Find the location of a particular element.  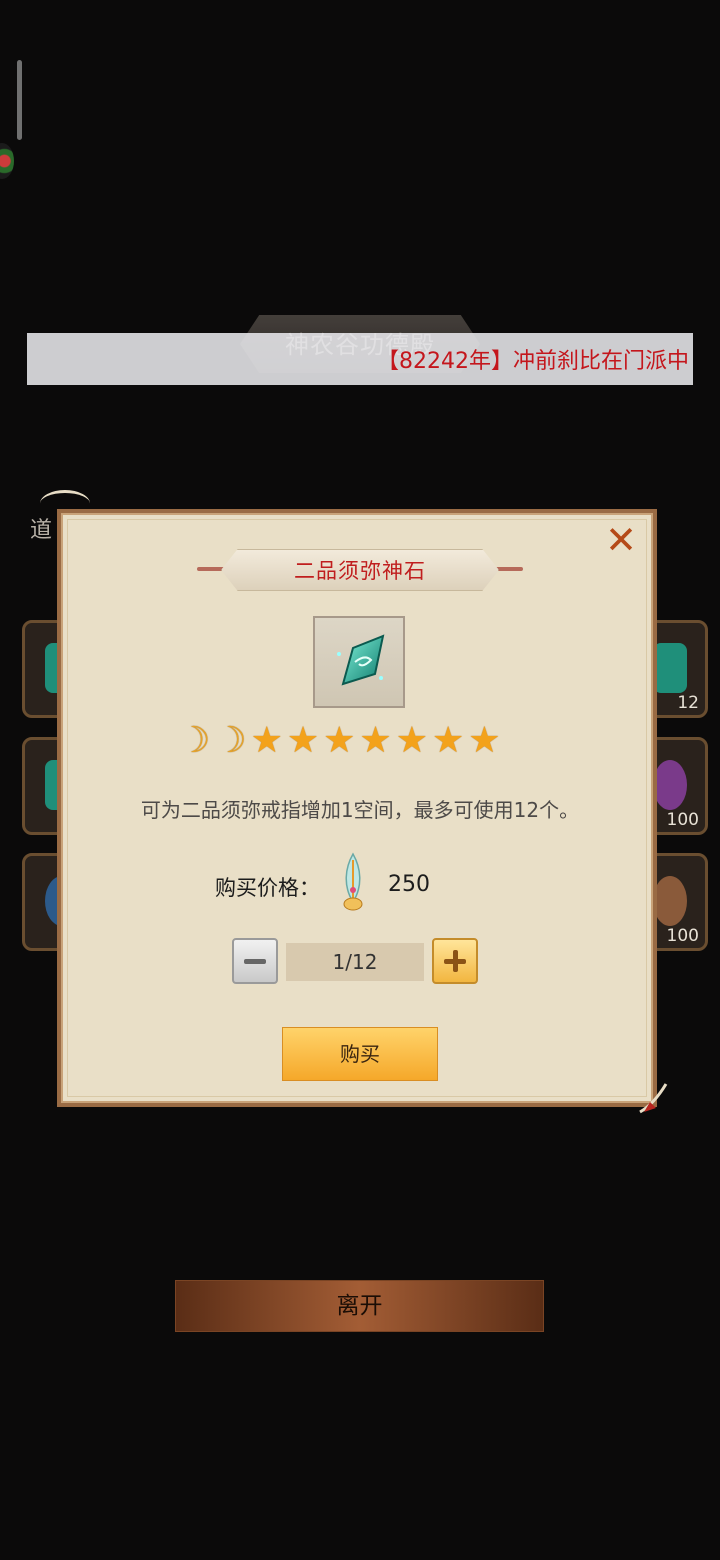

marquee-year: 82242年 is located at coordinates (445, 361).